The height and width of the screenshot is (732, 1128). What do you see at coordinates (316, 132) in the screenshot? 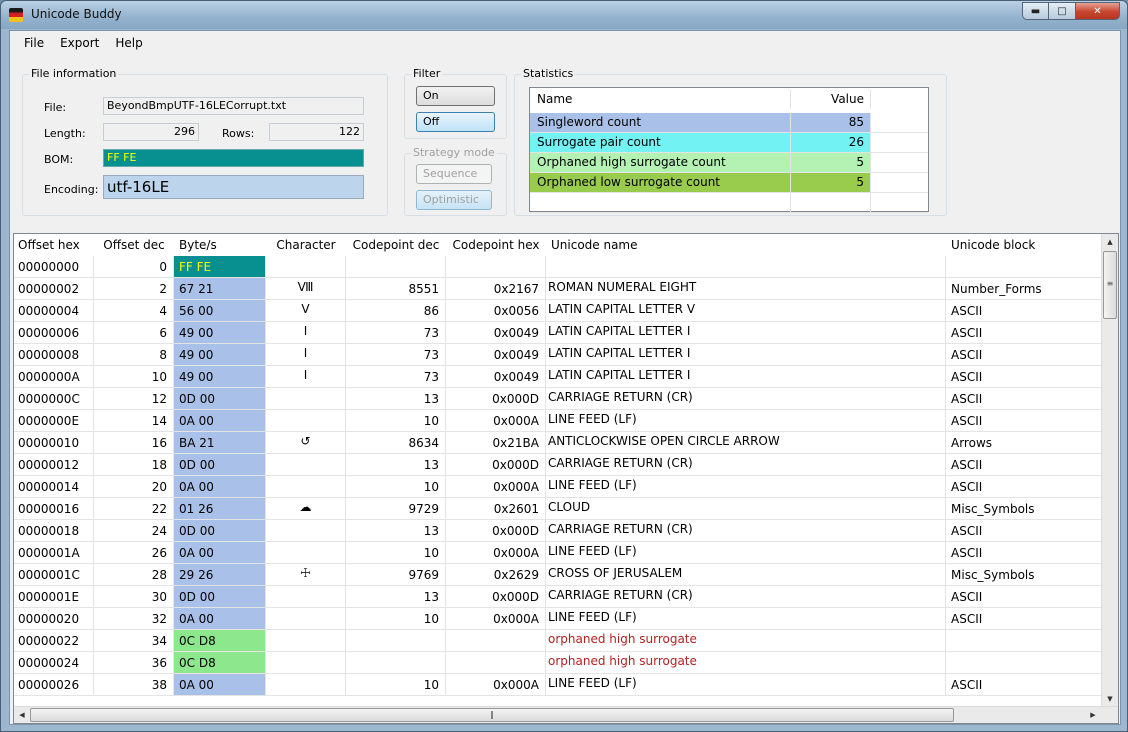
I see `rows-field: 122` at bounding box center [316, 132].